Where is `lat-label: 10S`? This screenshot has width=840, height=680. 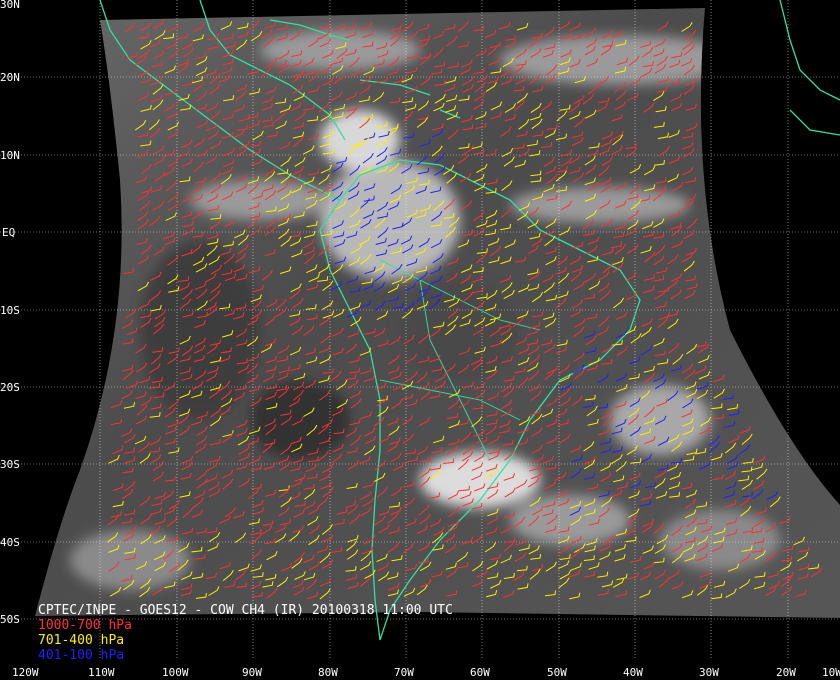
lat-label: 10S is located at coordinates (10, 310).